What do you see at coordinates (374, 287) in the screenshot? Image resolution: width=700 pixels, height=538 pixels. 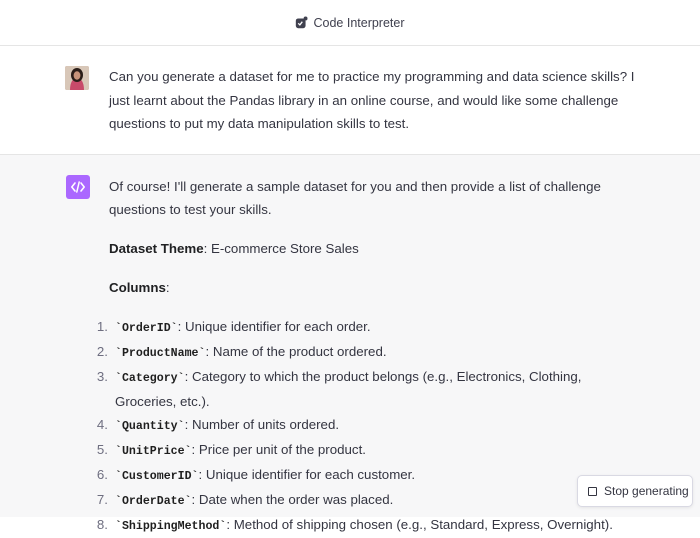 I see `columns-heading: Columns:` at bounding box center [374, 287].